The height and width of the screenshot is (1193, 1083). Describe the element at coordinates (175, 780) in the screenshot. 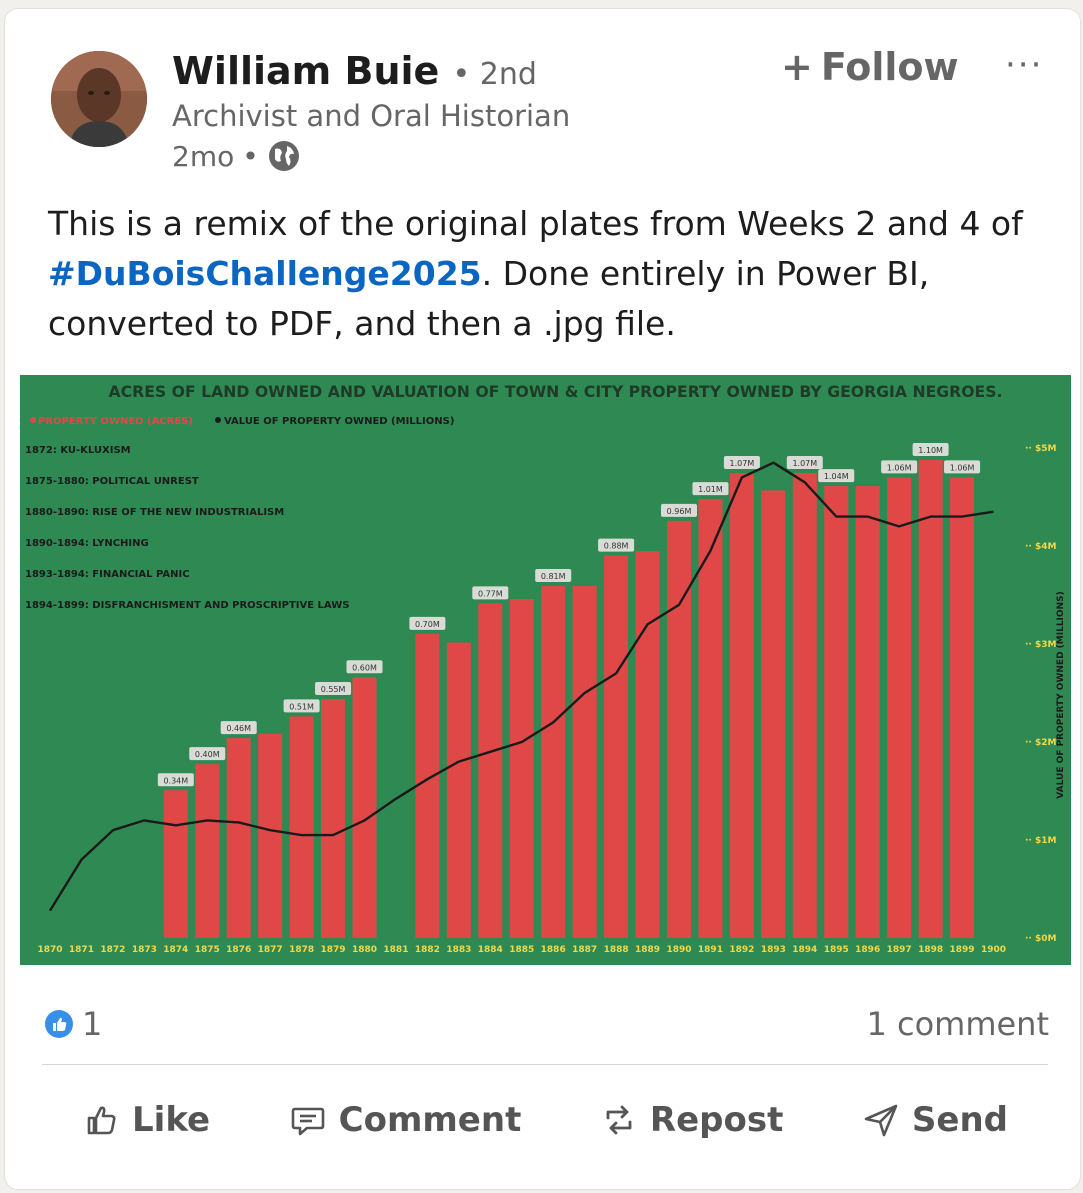

I see `data-label-1874: 0.34M` at that location.